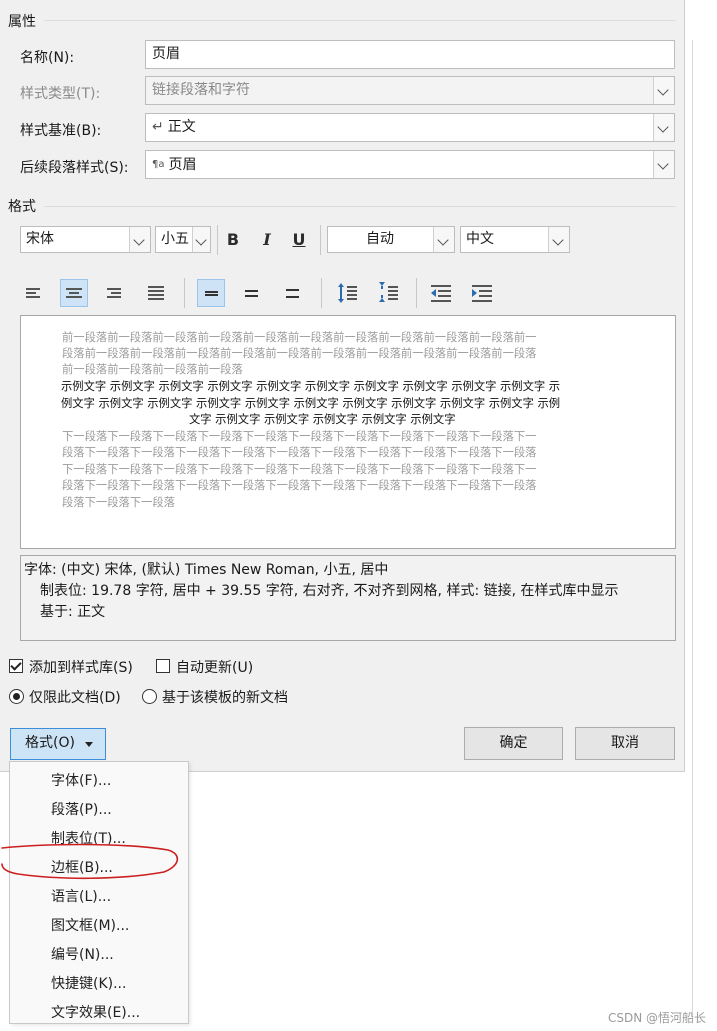  I want to click on description-line: 基于: 正文, so click(73, 612).